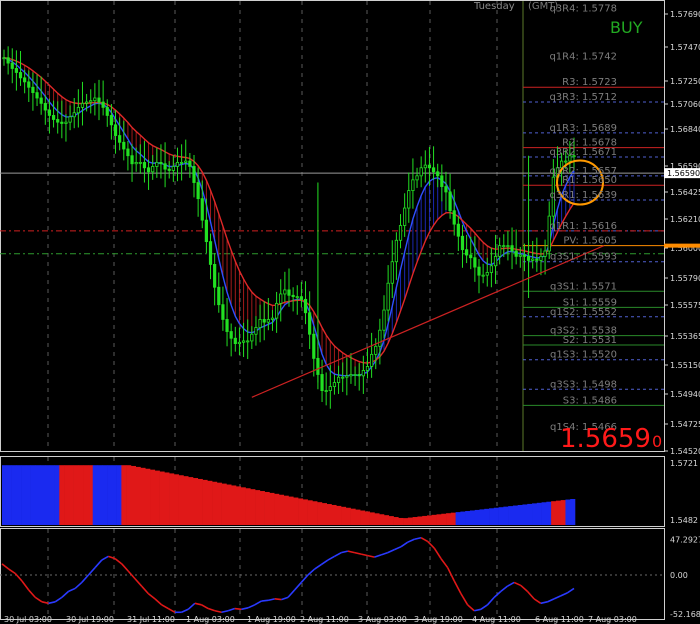 Image resolution: width=700 pixels, height=624 pixels. Describe the element at coordinates (271, 619) in the screenshot. I see `time-tick-label: 1 Aug 19:00` at that location.